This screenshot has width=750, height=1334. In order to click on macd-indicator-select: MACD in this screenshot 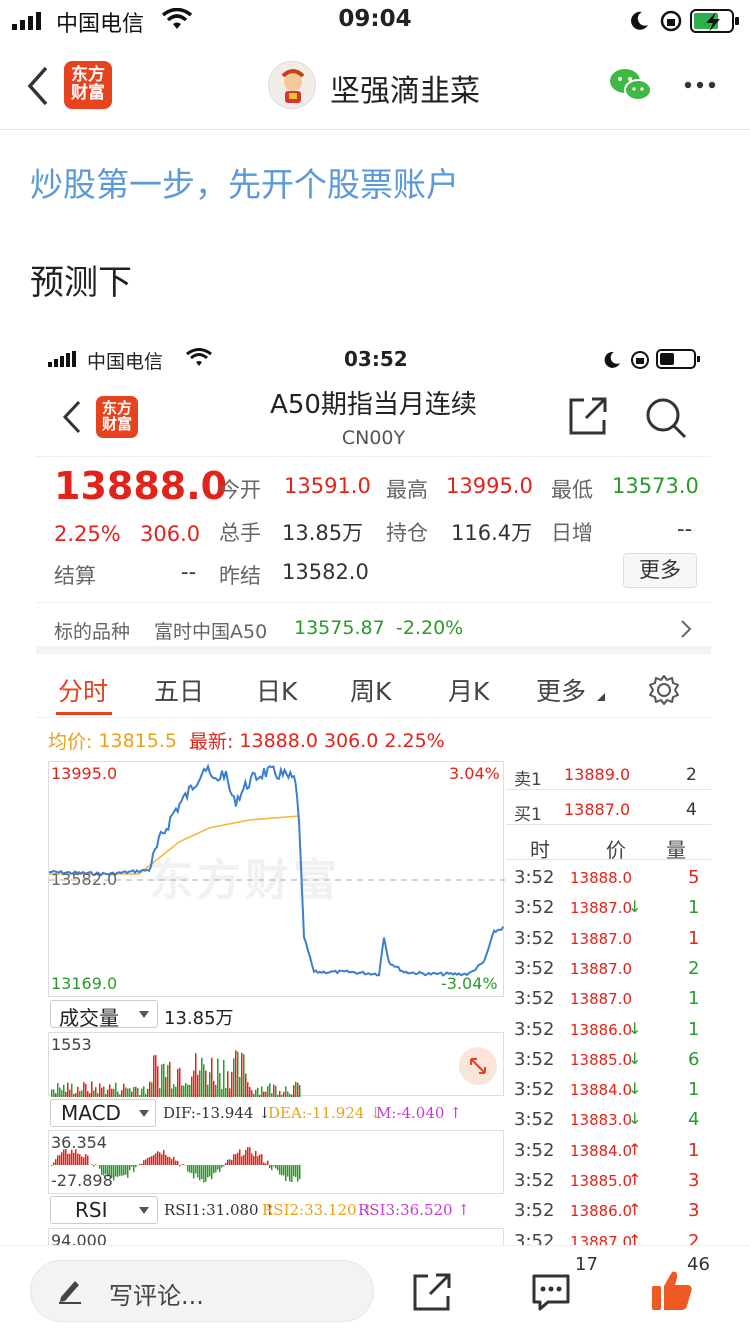, I will do `click(103, 1113)`.